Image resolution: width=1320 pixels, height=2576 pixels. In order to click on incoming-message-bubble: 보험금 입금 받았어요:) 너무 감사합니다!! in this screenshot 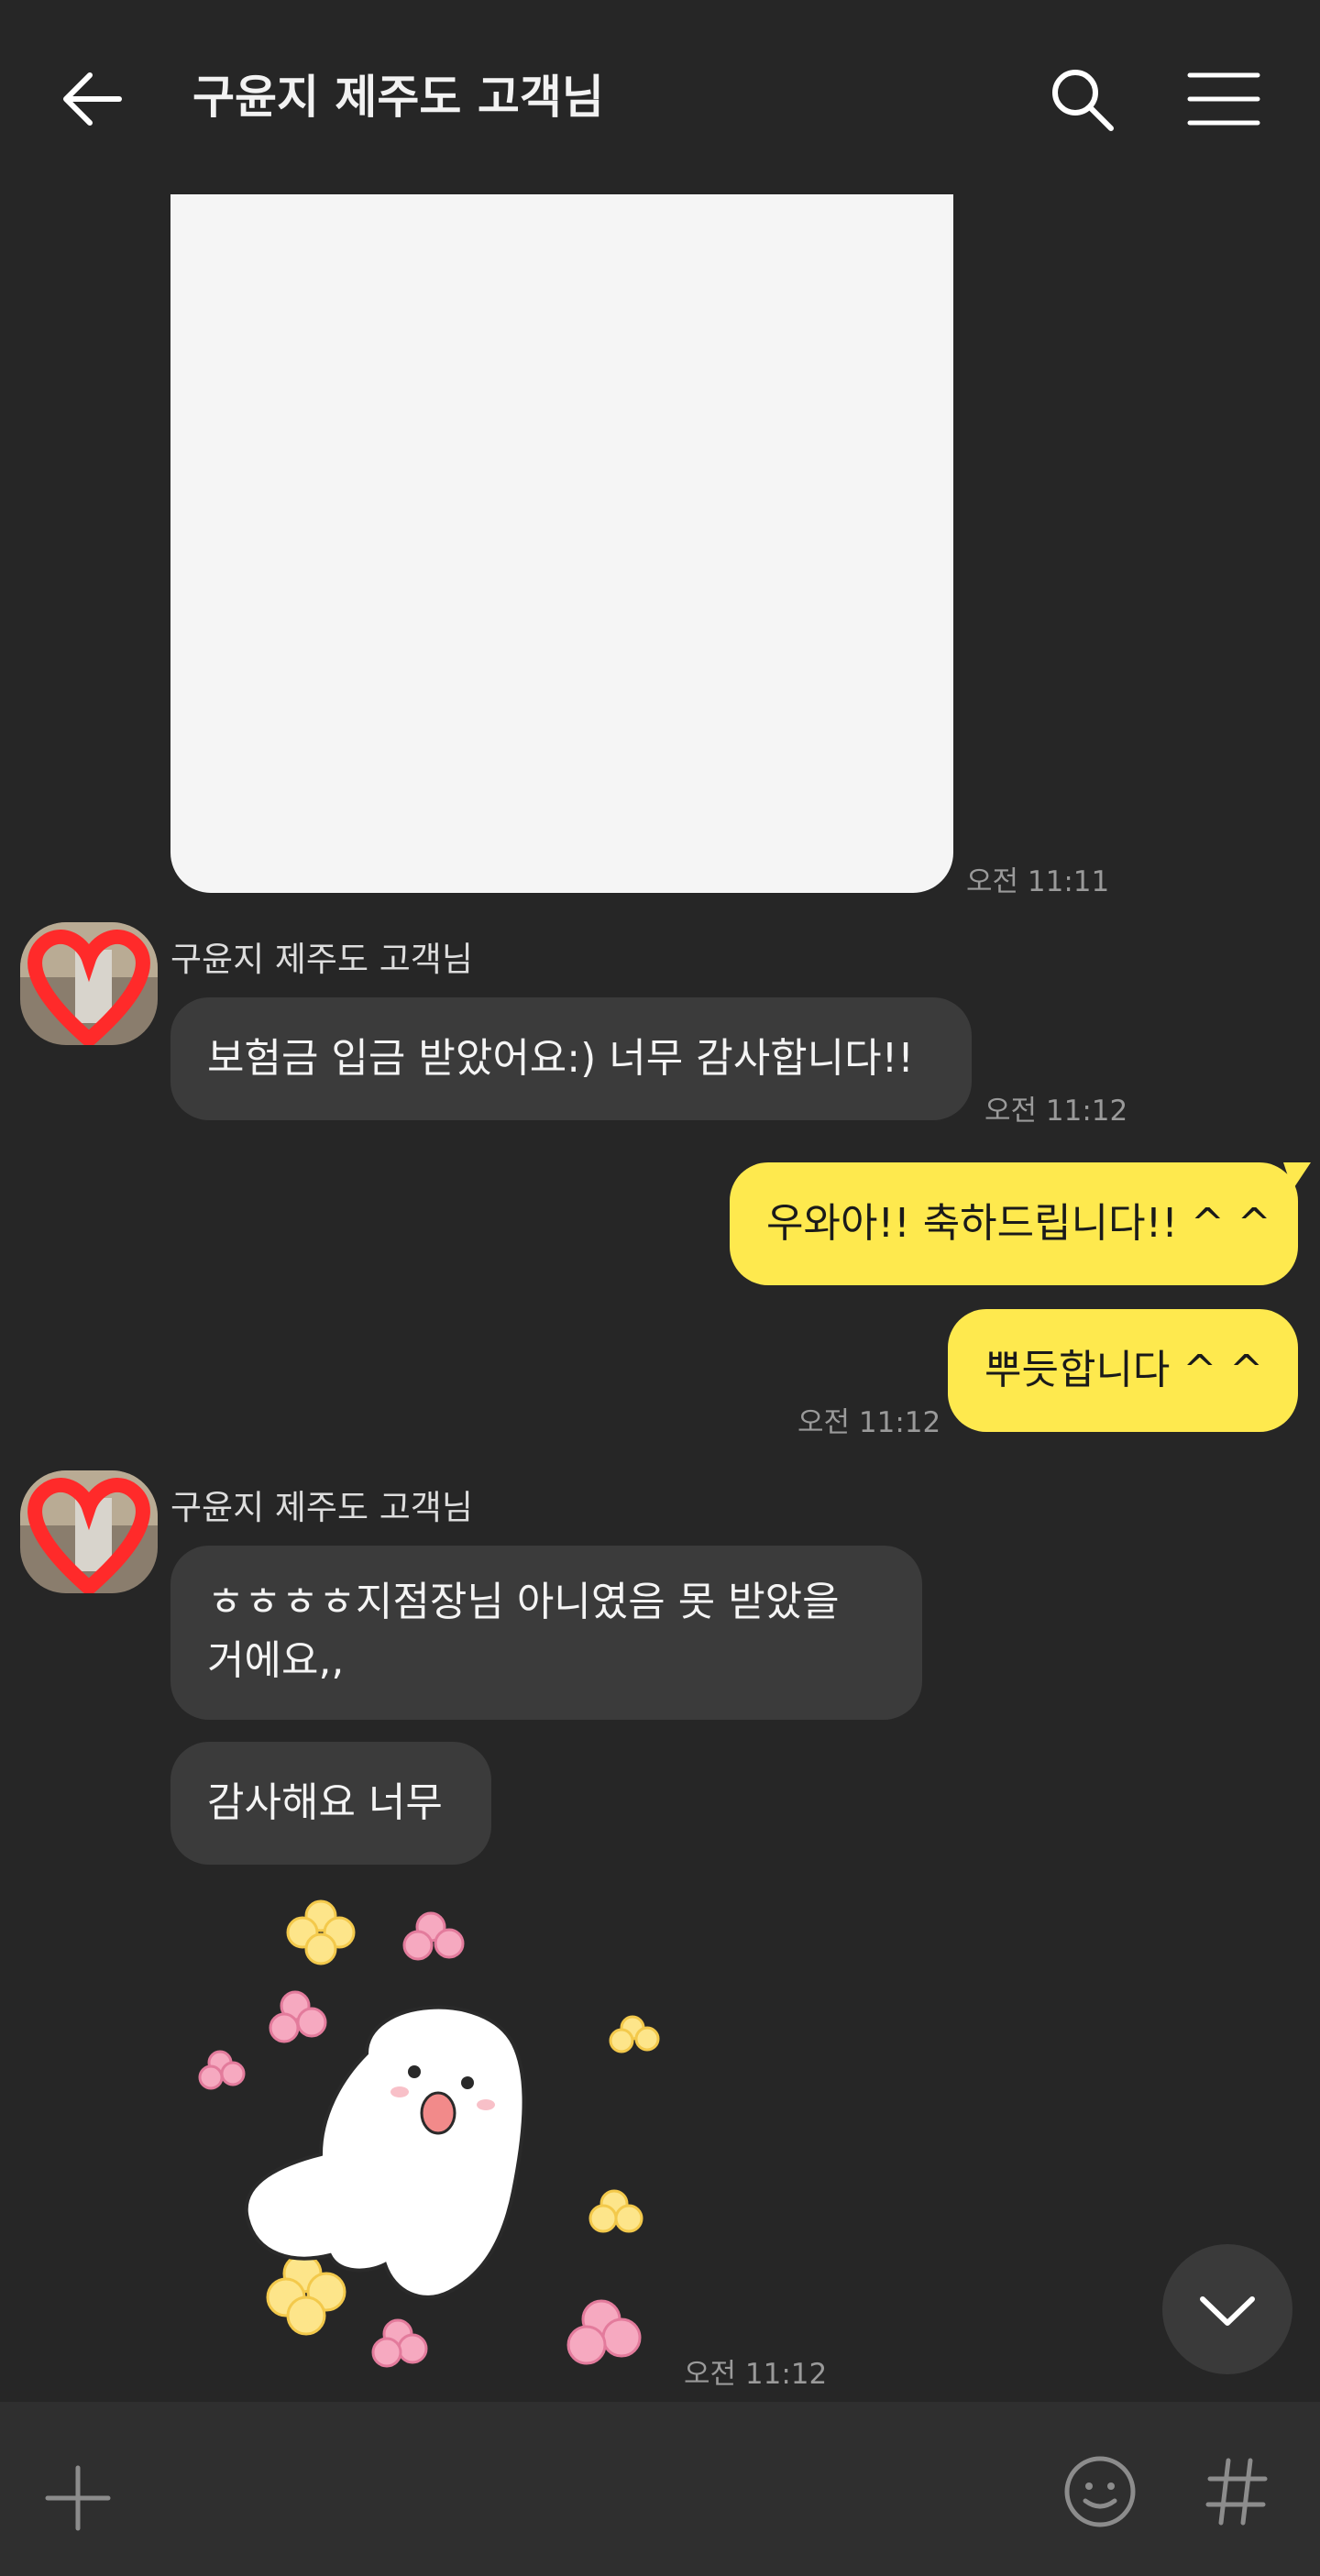, I will do `click(571, 1059)`.